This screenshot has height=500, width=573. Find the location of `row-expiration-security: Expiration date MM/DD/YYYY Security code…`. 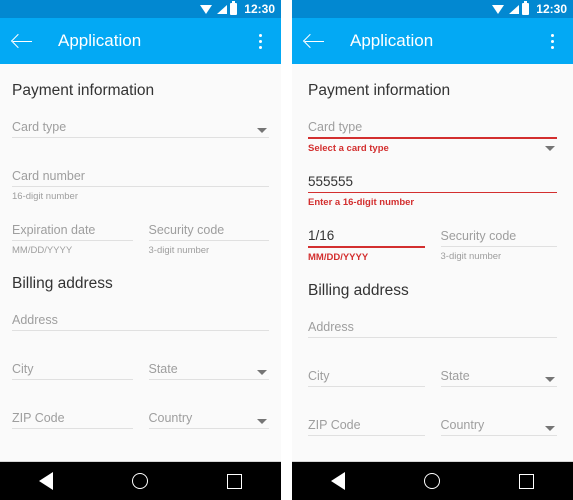

row-expiration-security: Expiration date MM/DD/YYYY Security code… is located at coordinates (140, 231).